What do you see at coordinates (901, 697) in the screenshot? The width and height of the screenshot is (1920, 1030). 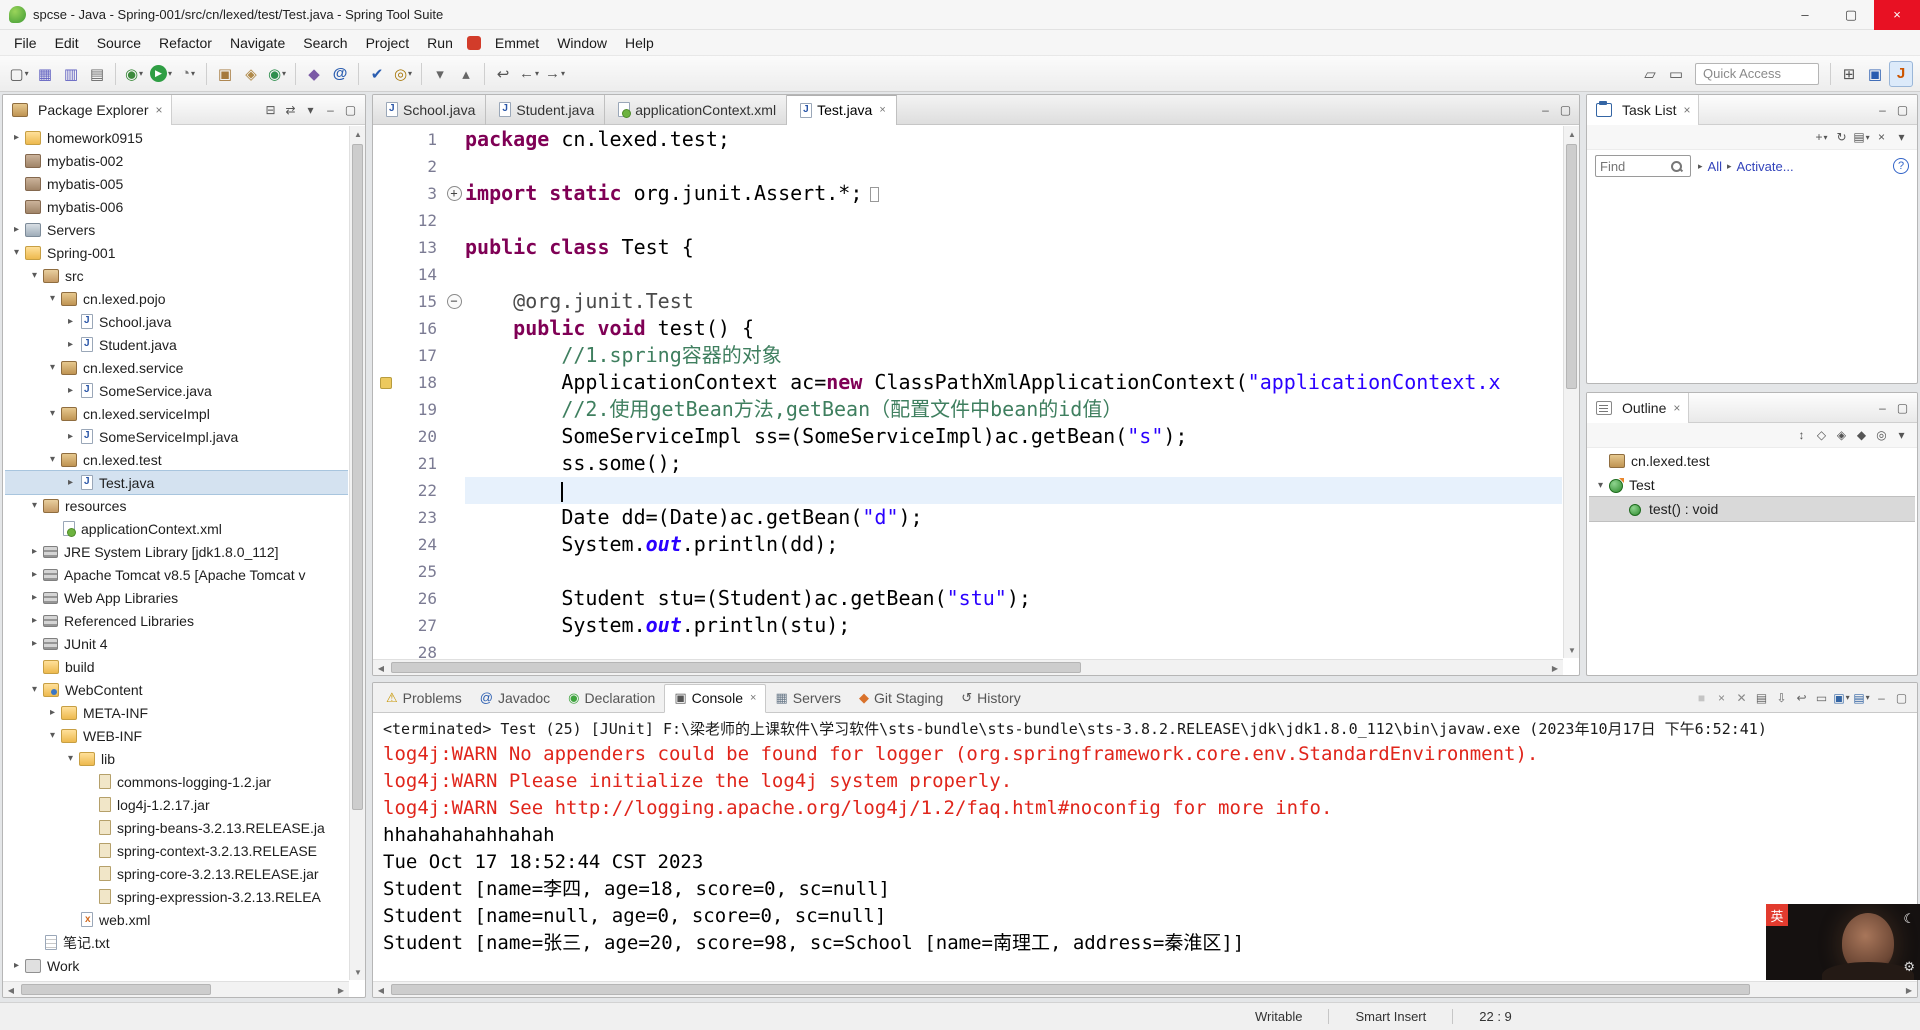 I see `tab-git-staging: ◆ Git Staging` at bounding box center [901, 697].